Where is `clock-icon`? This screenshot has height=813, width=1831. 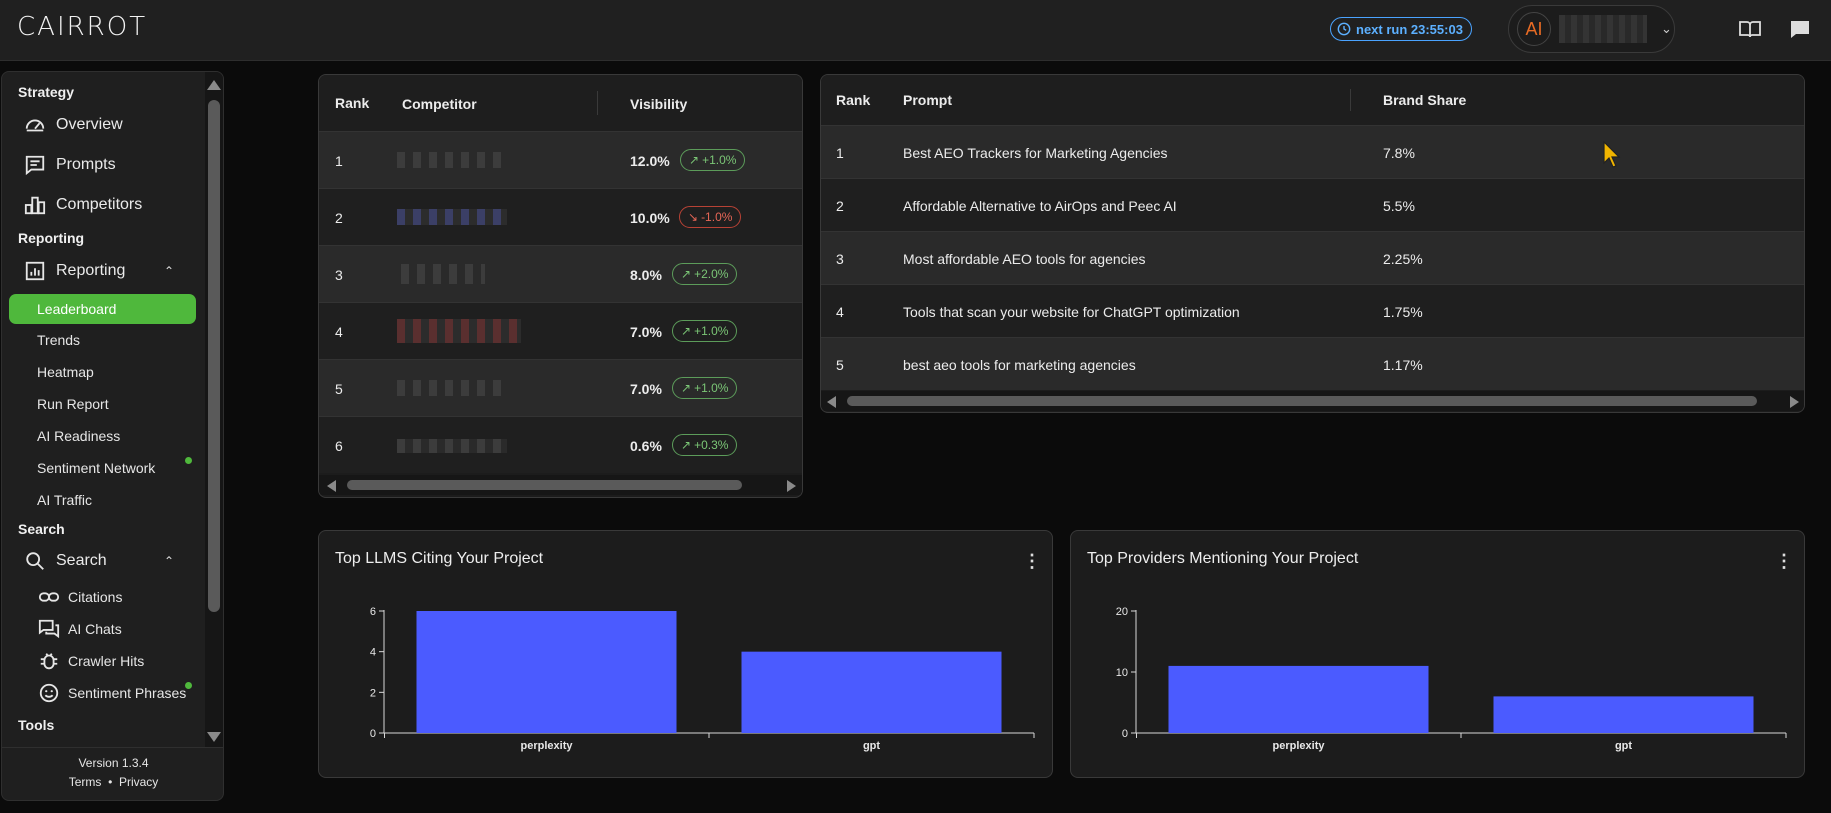
clock-icon is located at coordinates (1344, 29).